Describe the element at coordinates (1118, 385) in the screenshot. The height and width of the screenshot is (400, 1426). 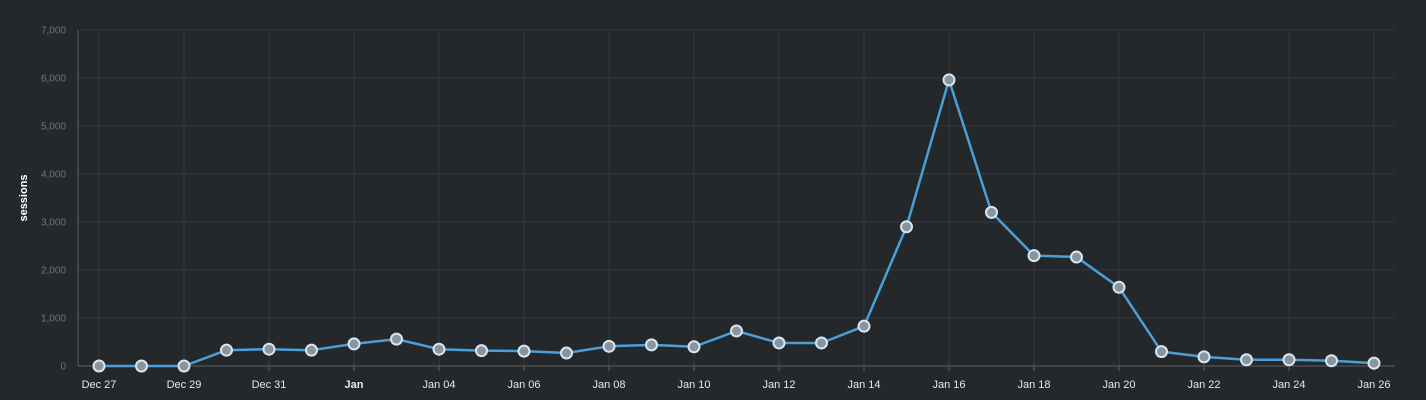
I see `x-tick-label: Jan 20` at that location.